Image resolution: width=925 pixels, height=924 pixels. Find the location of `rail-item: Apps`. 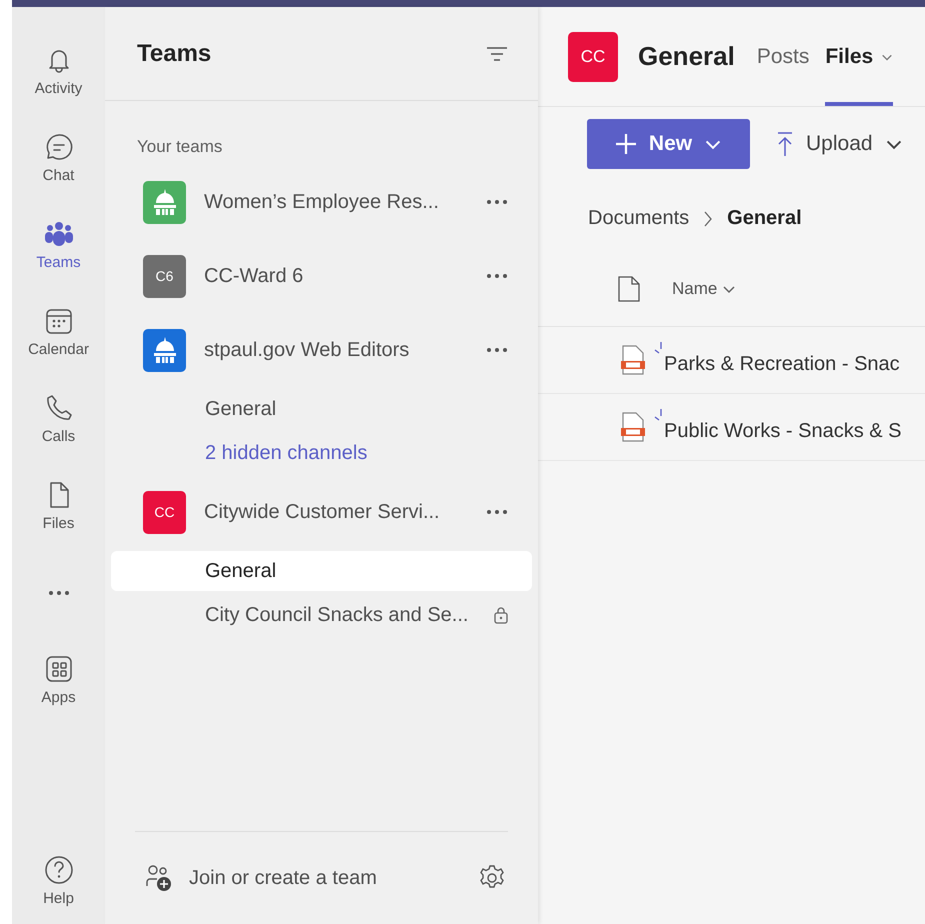

rail-item: Apps is located at coordinates (58, 679).